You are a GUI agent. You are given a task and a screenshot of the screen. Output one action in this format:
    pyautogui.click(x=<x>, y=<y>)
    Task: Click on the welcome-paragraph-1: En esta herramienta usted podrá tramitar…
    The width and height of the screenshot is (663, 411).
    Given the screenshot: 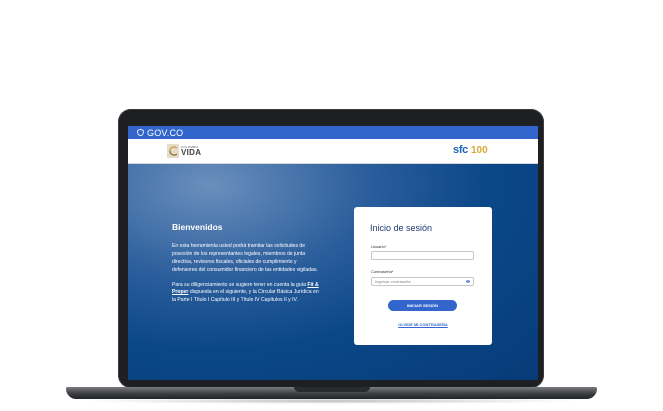 What is the action you would take?
    pyautogui.click(x=245, y=258)
    